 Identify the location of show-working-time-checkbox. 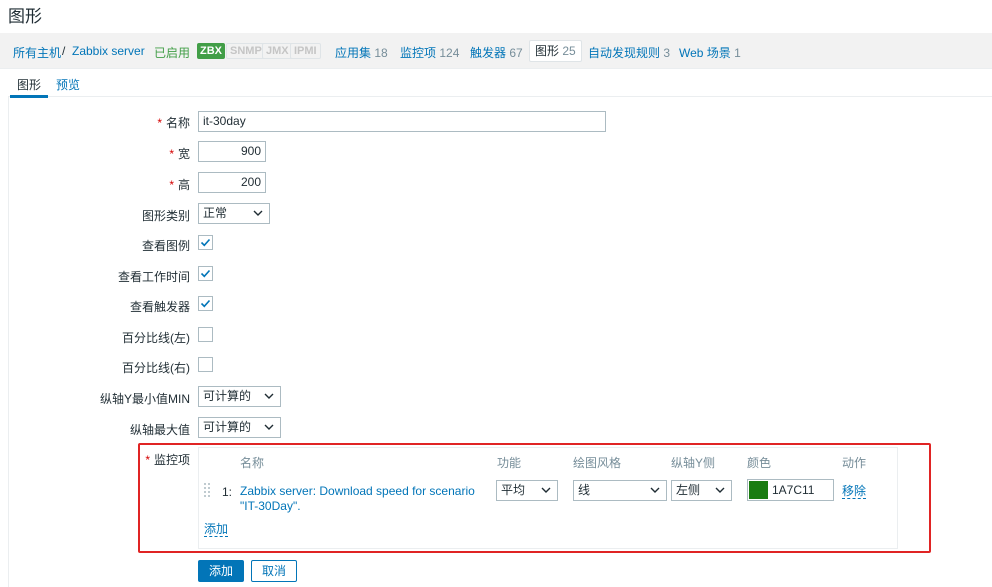
(205, 273).